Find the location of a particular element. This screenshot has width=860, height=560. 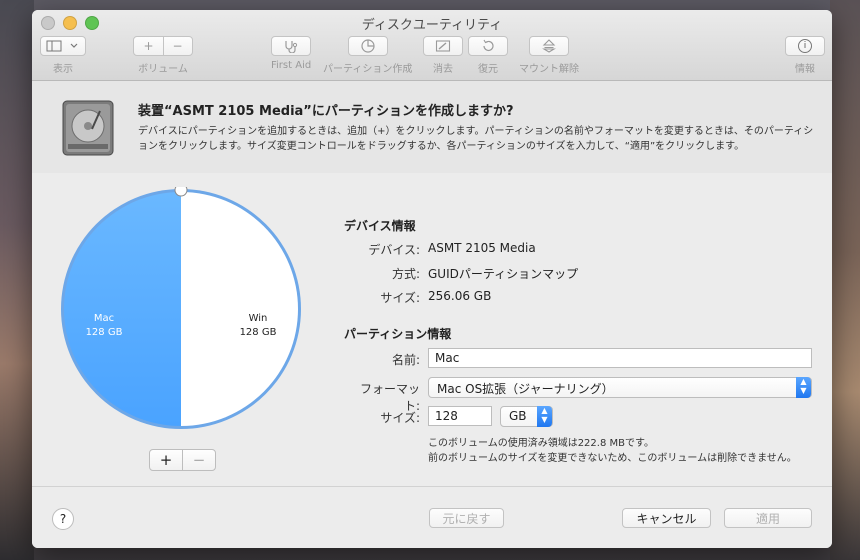

partition-button is located at coordinates (367, 46).